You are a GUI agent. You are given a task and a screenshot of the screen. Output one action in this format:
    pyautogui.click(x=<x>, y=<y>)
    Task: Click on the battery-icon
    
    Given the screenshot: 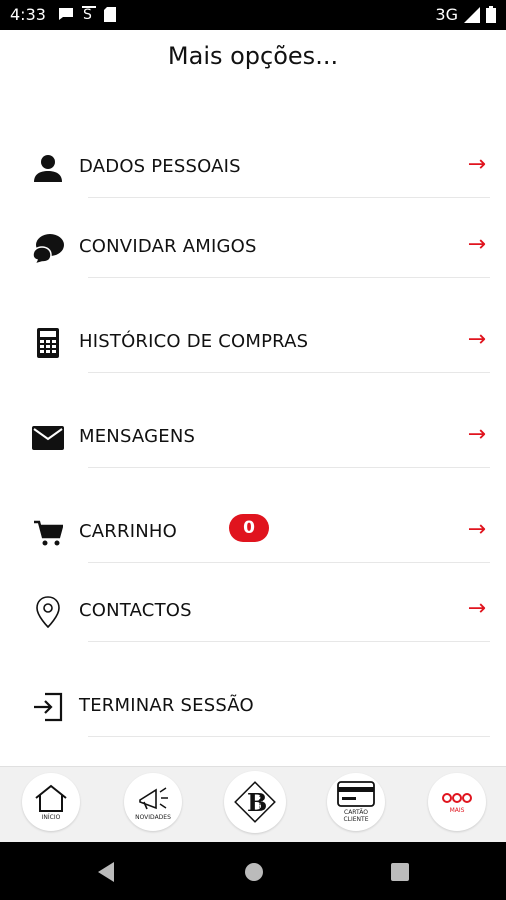 What is the action you would take?
    pyautogui.click(x=491, y=14)
    